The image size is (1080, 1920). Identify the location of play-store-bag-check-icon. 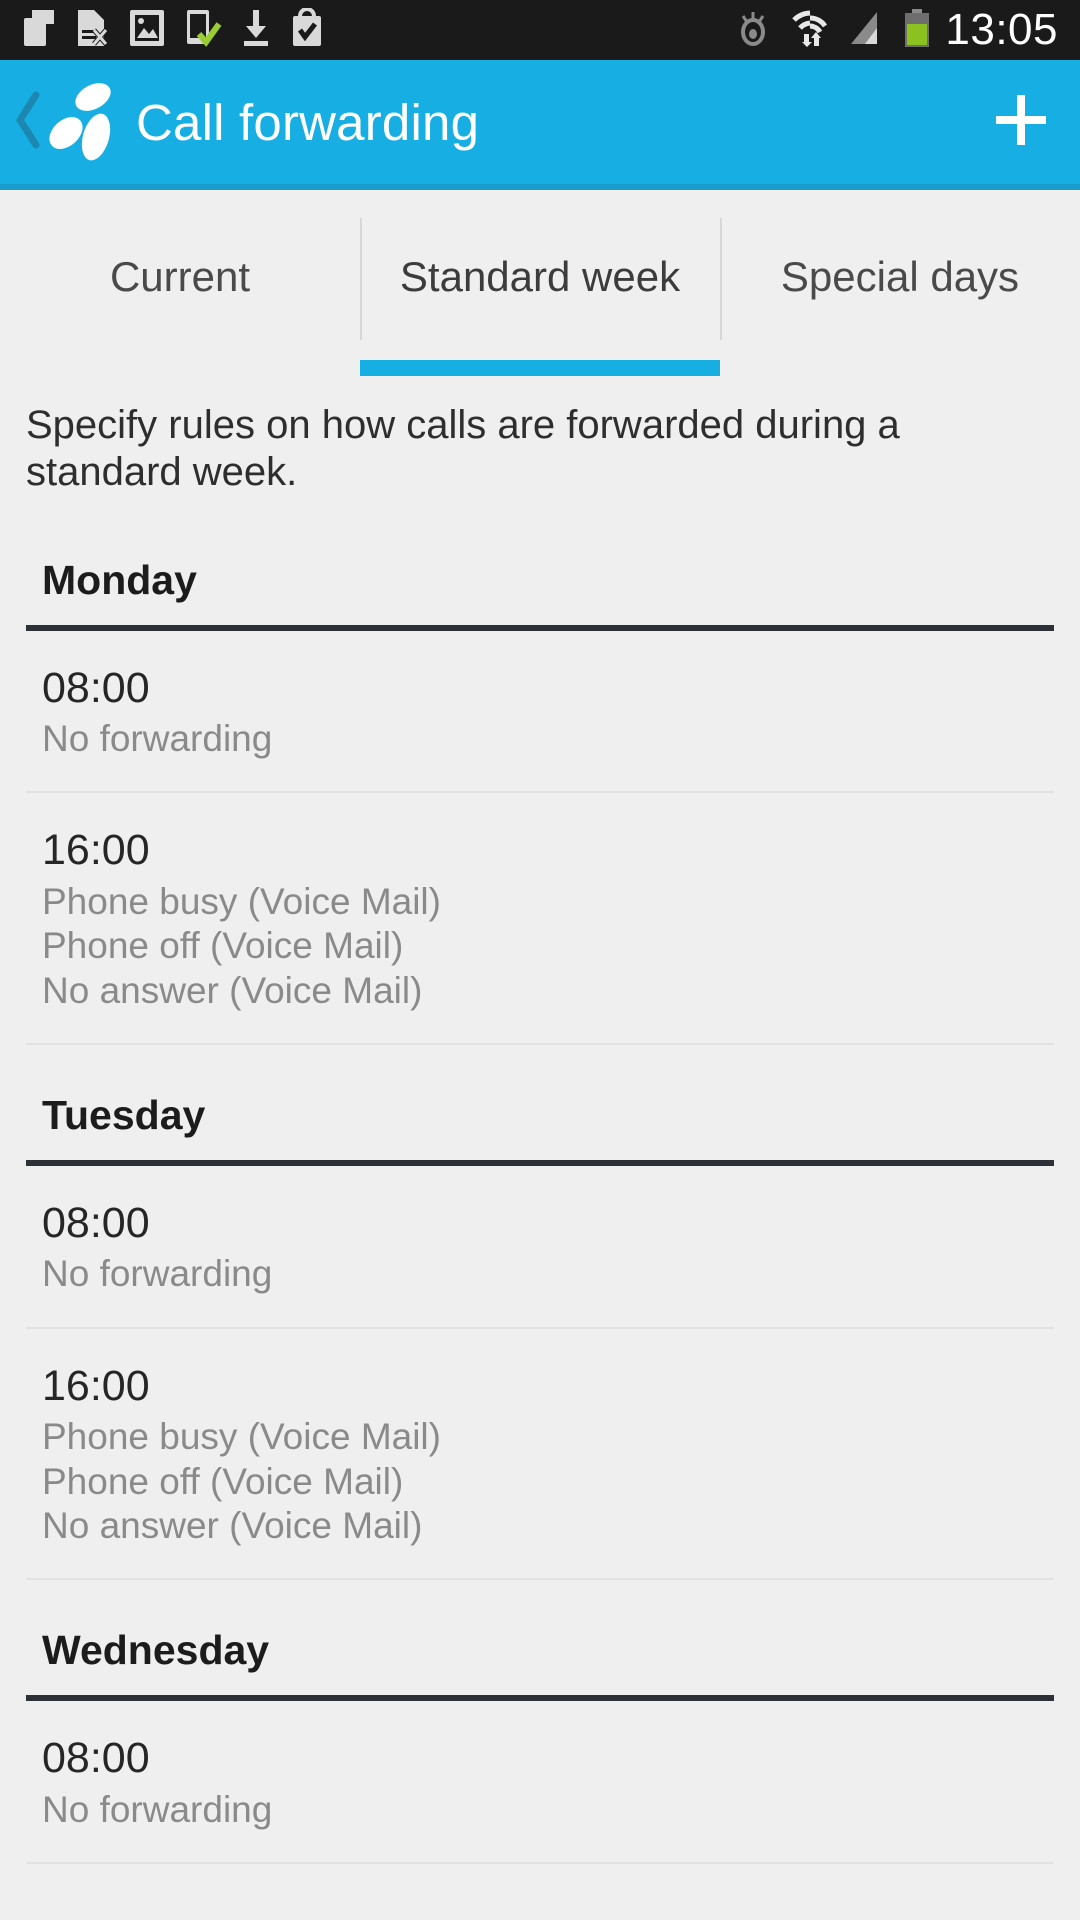
(307, 29).